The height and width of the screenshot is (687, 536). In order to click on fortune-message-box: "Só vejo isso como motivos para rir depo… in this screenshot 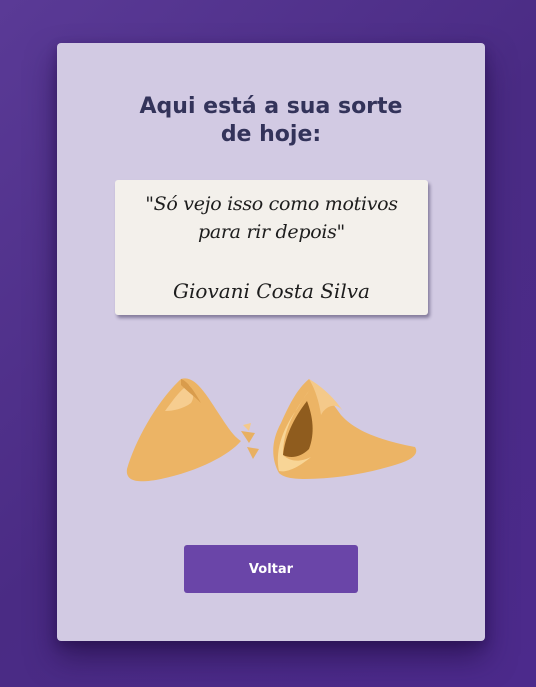, I will do `click(271, 247)`.